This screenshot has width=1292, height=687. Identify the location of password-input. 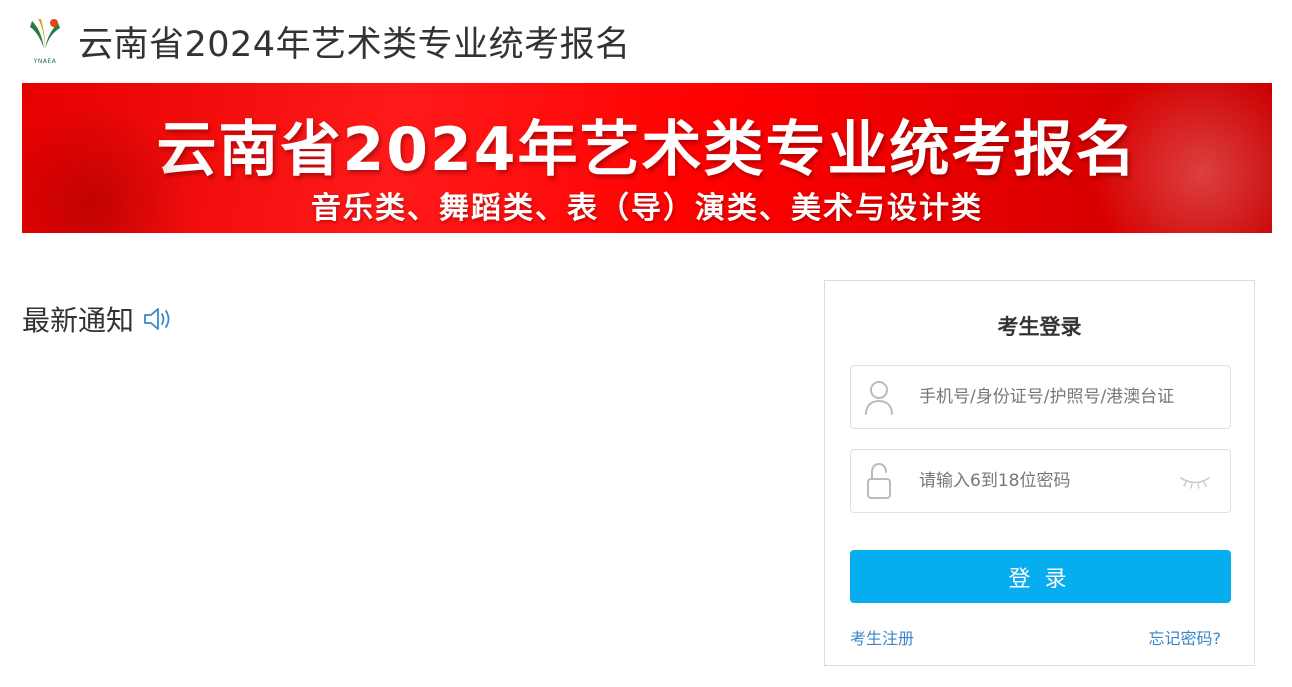
(1047, 481).